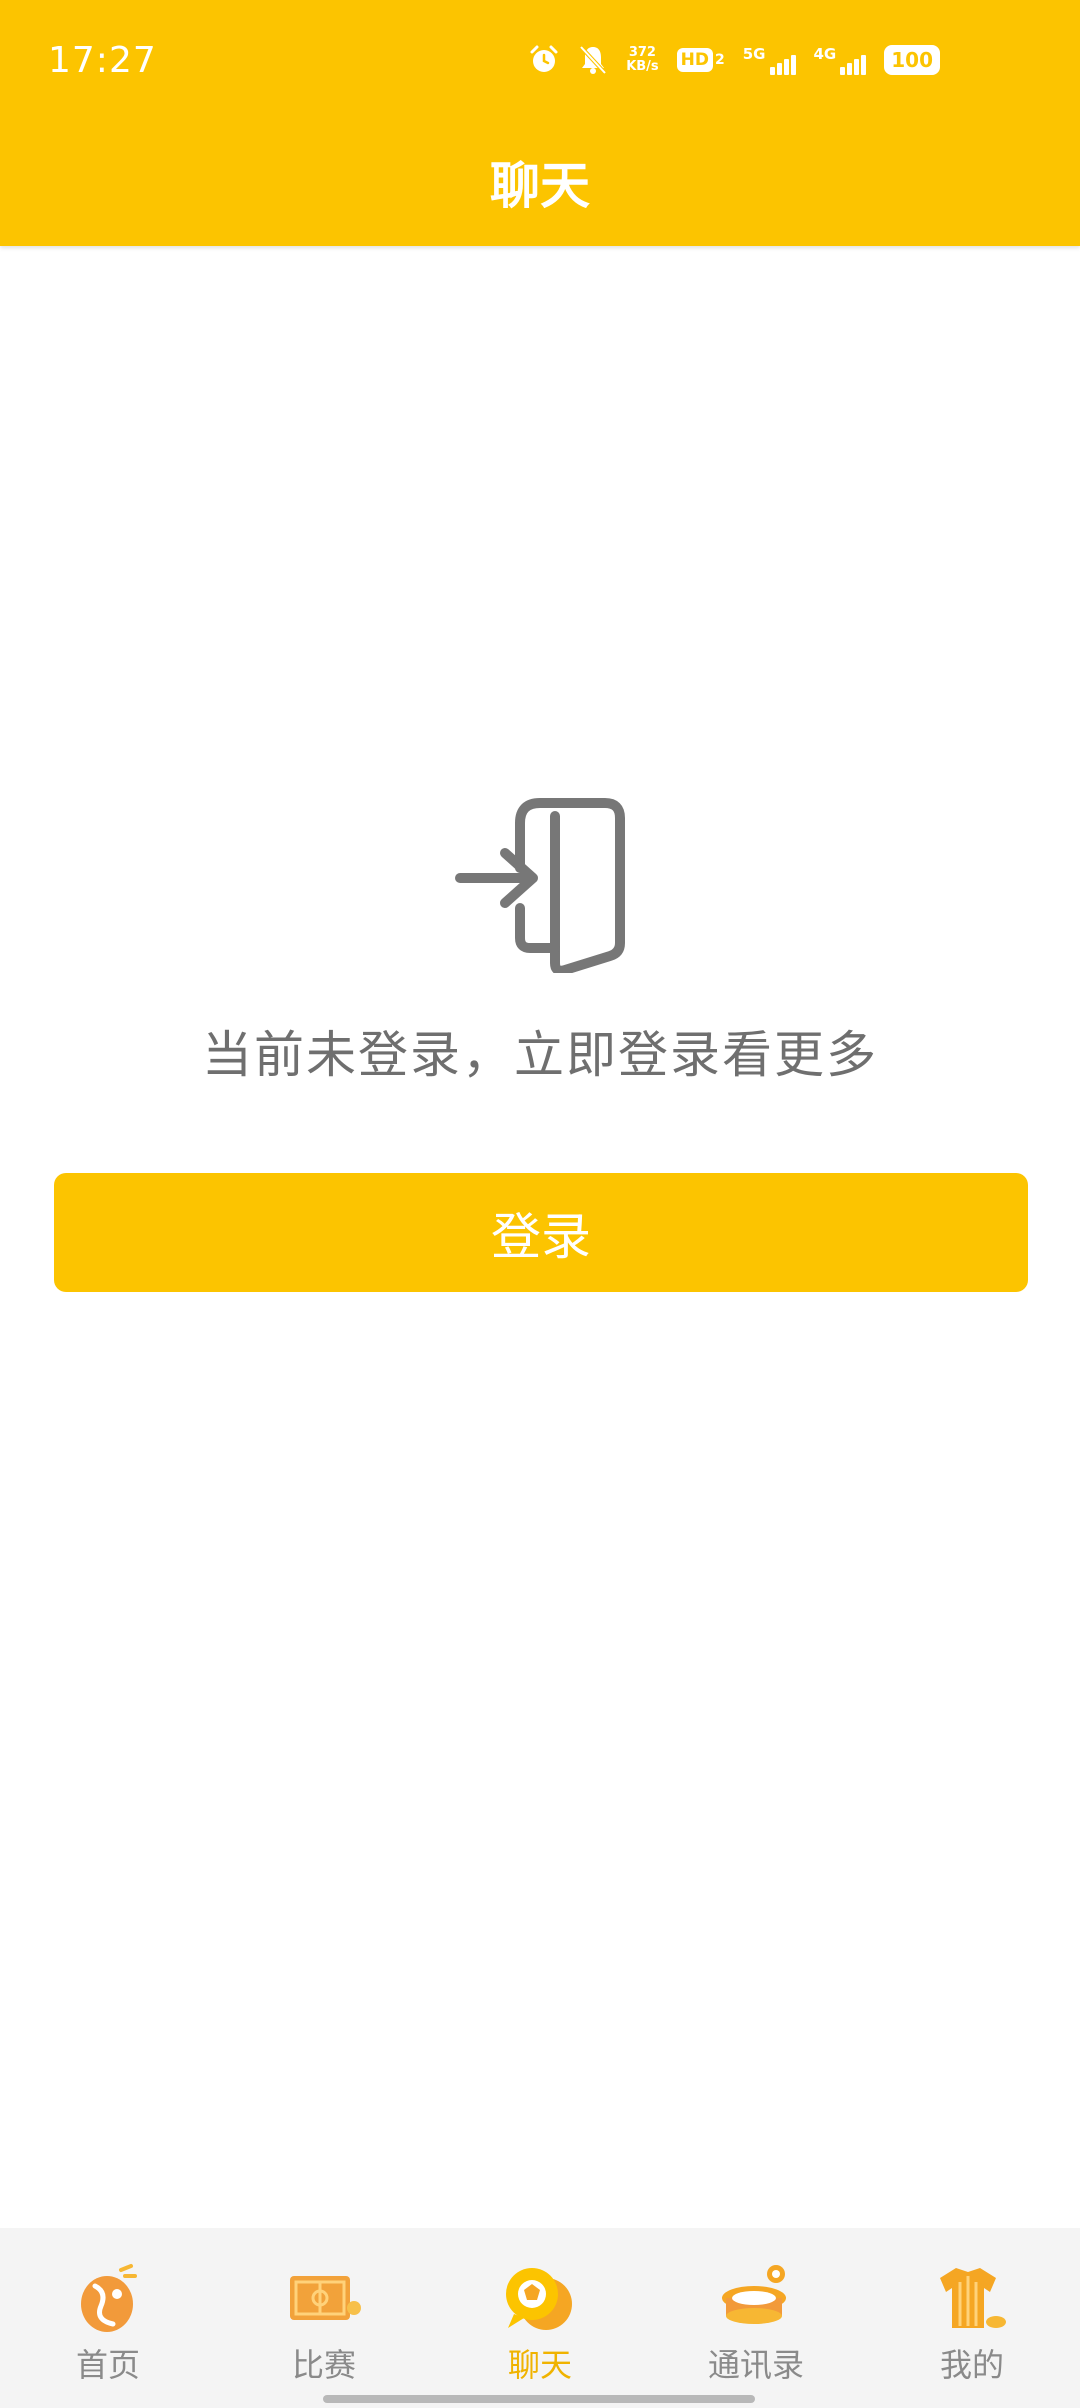 Image resolution: width=1080 pixels, height=2408 pixels. Describe the element at coordinates (769, 60) in the screenshot. I see `signal-5g: 5G` at that location.